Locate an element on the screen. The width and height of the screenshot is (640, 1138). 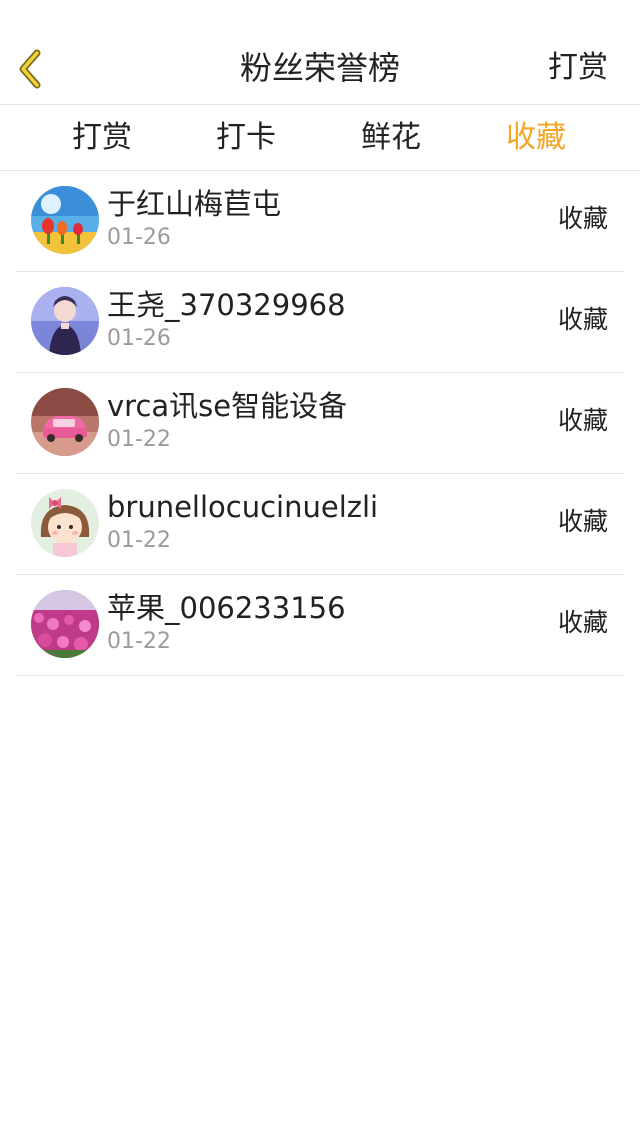
list-item: brunellocucinuelzli 01-22 收藏 is located at coordinates (320, 524).